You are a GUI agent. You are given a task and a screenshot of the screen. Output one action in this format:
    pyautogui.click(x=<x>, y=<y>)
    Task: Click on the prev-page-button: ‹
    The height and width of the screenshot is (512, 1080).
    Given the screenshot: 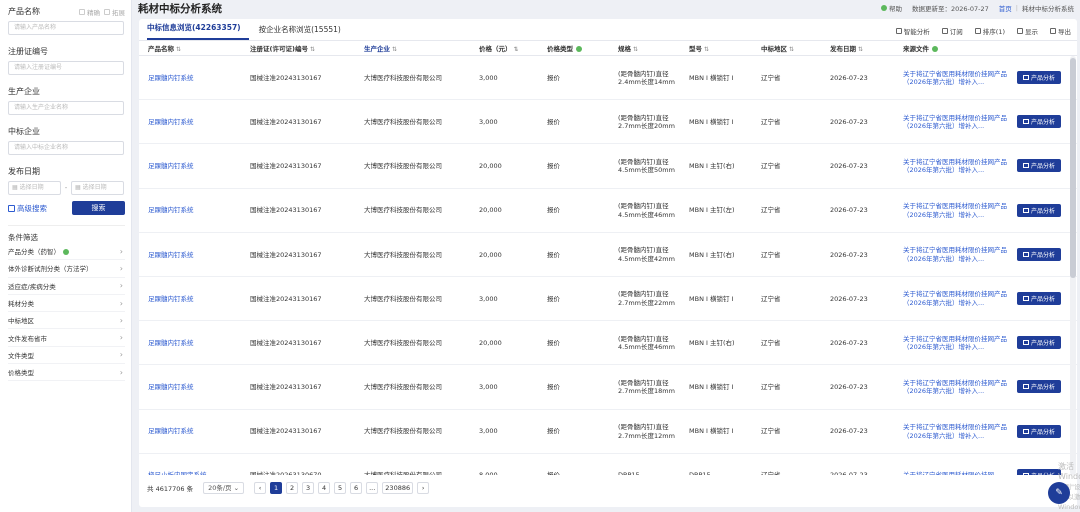 What is the action you would take?
    pyautogui.click(x=260, y=488)
    